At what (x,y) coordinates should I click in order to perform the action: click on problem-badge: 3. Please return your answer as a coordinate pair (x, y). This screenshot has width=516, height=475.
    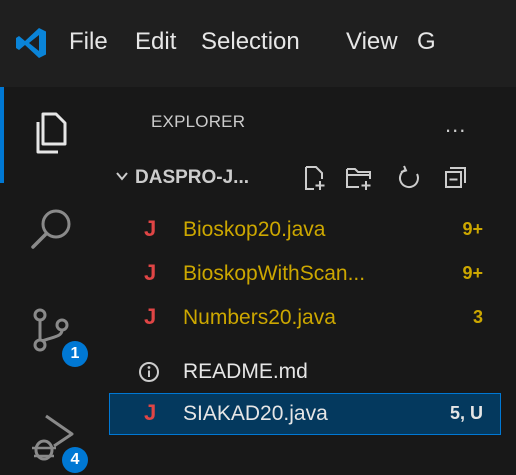
    Looking at the image, I should click on (477, 317).